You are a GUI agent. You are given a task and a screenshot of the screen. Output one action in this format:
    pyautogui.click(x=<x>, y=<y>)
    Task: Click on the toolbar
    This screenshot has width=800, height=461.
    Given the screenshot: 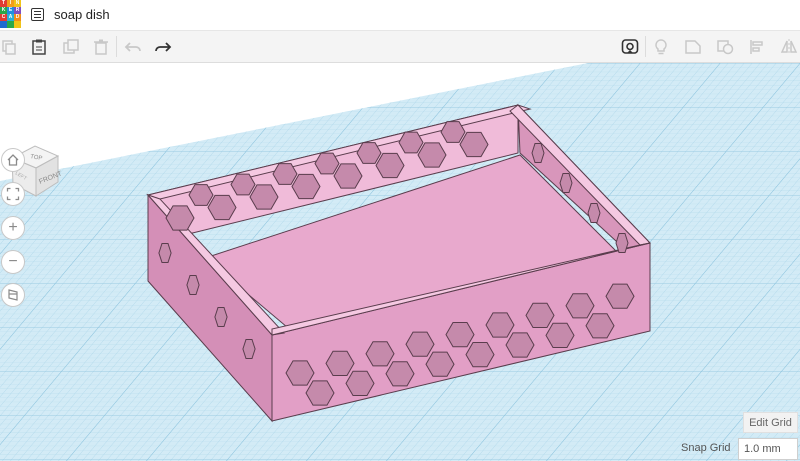 What is the action you would take?
    pyautogui.click(x=400, y=47)
    